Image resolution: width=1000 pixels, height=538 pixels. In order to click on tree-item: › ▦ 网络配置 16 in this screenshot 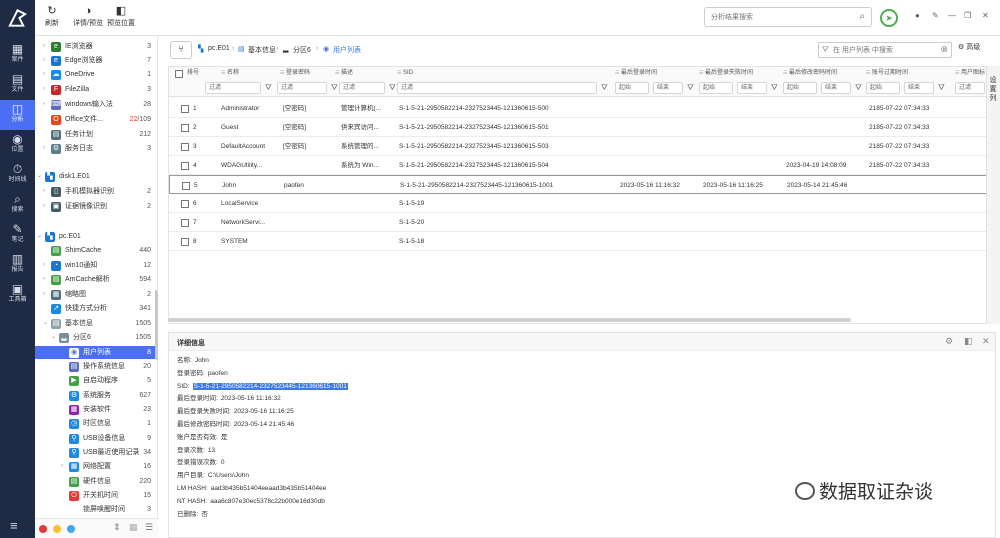, I will do `click(96, 466)`.